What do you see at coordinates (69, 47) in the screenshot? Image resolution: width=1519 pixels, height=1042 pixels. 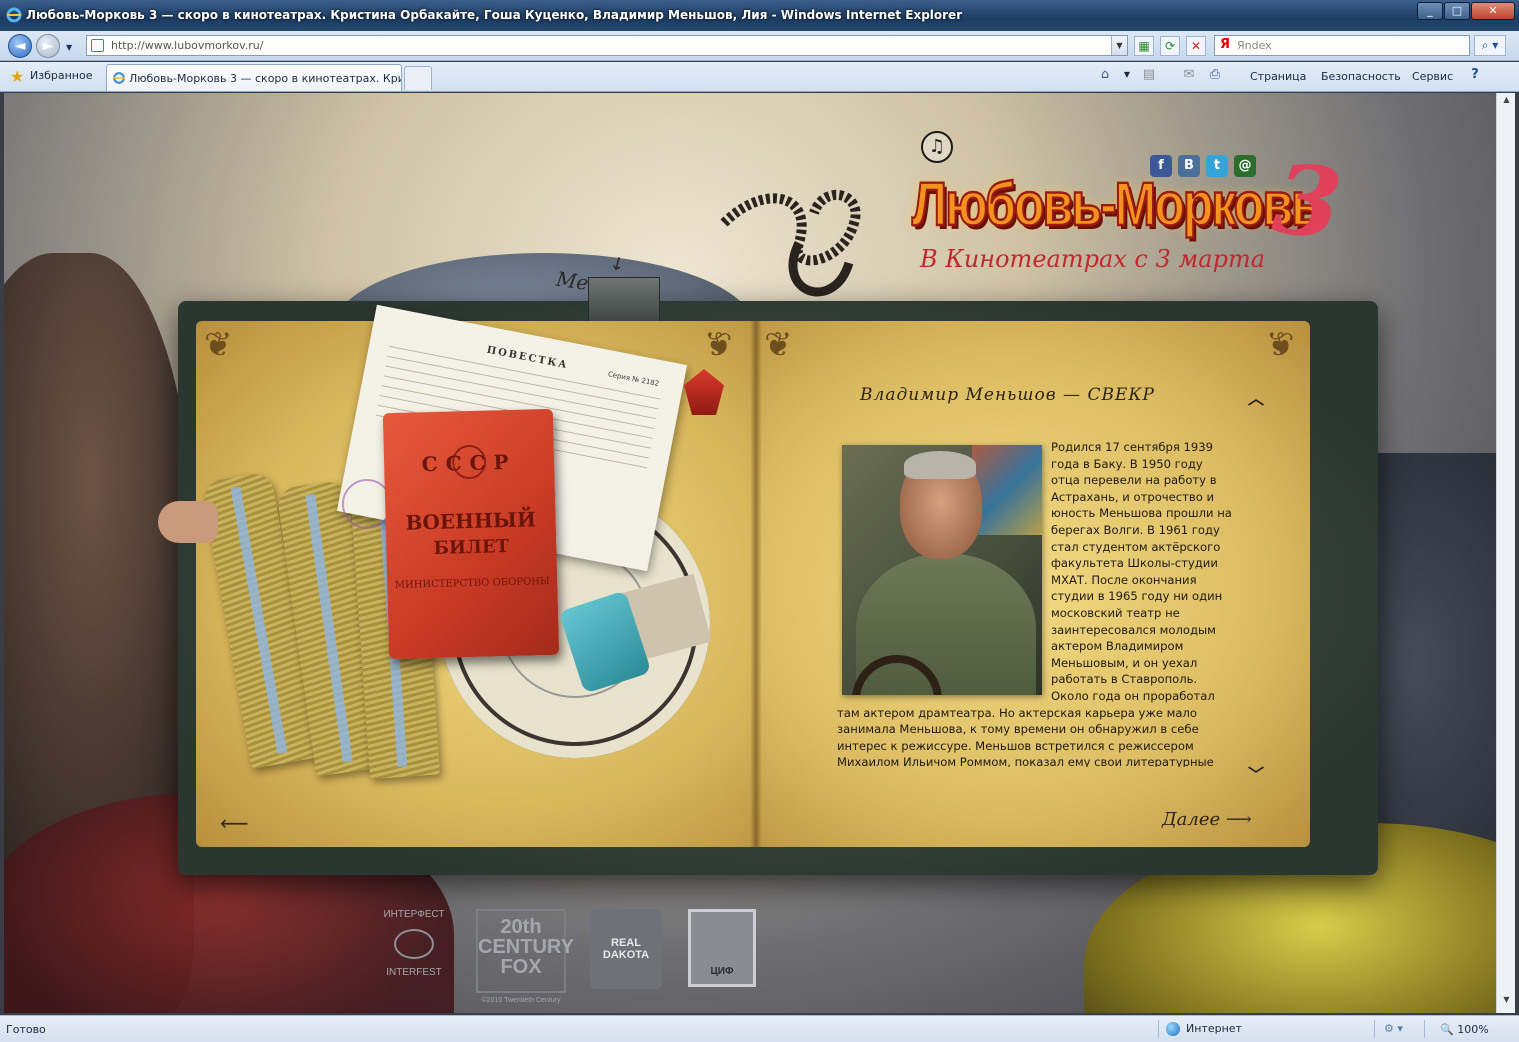 I see `history-dropdown-icon: ▼` at bounding box center [69, 47].